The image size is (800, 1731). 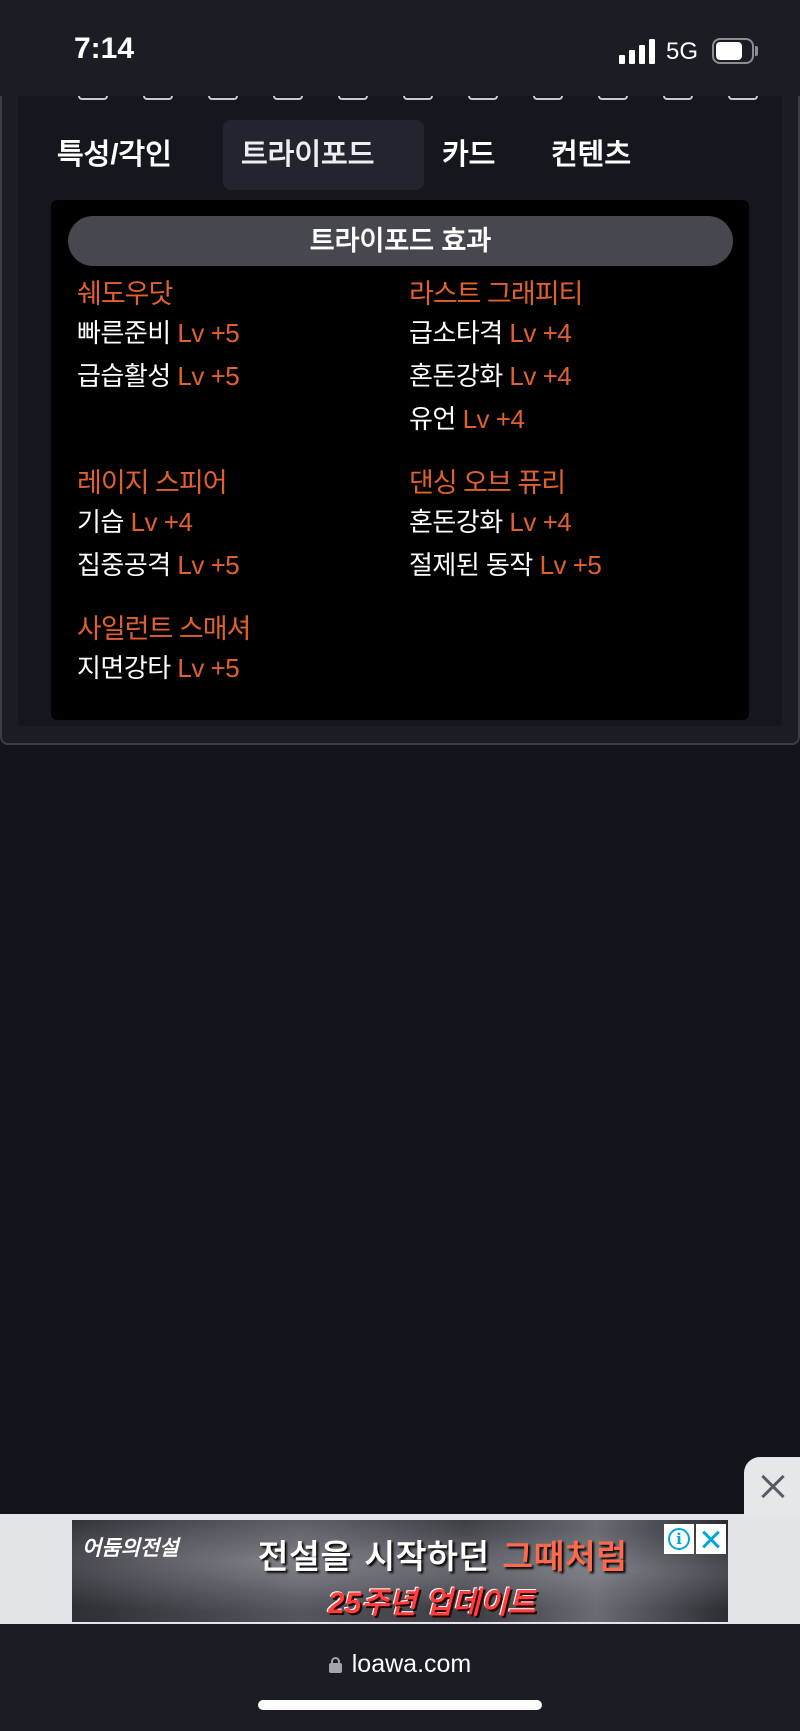 I want to click on trait-name: 집중공격, so click(x=124, y=565).